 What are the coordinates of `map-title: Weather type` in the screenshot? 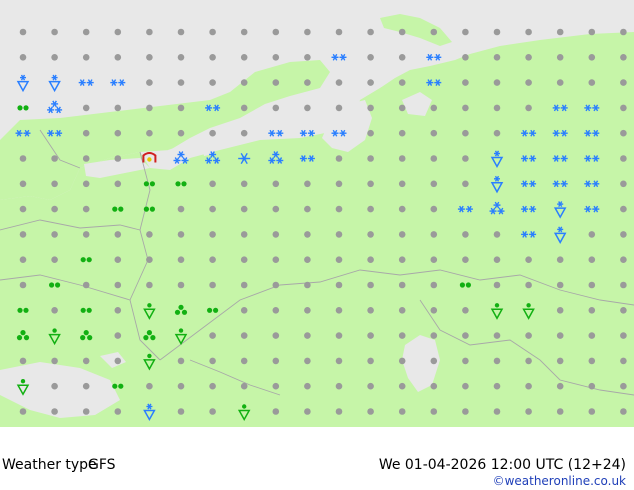 It's located at (49, 465).